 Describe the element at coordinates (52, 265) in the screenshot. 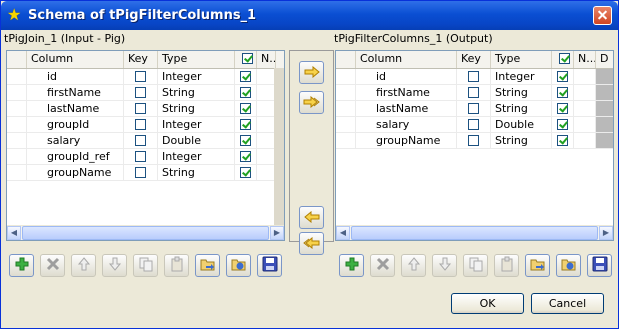

I see `remove-button` at that location.